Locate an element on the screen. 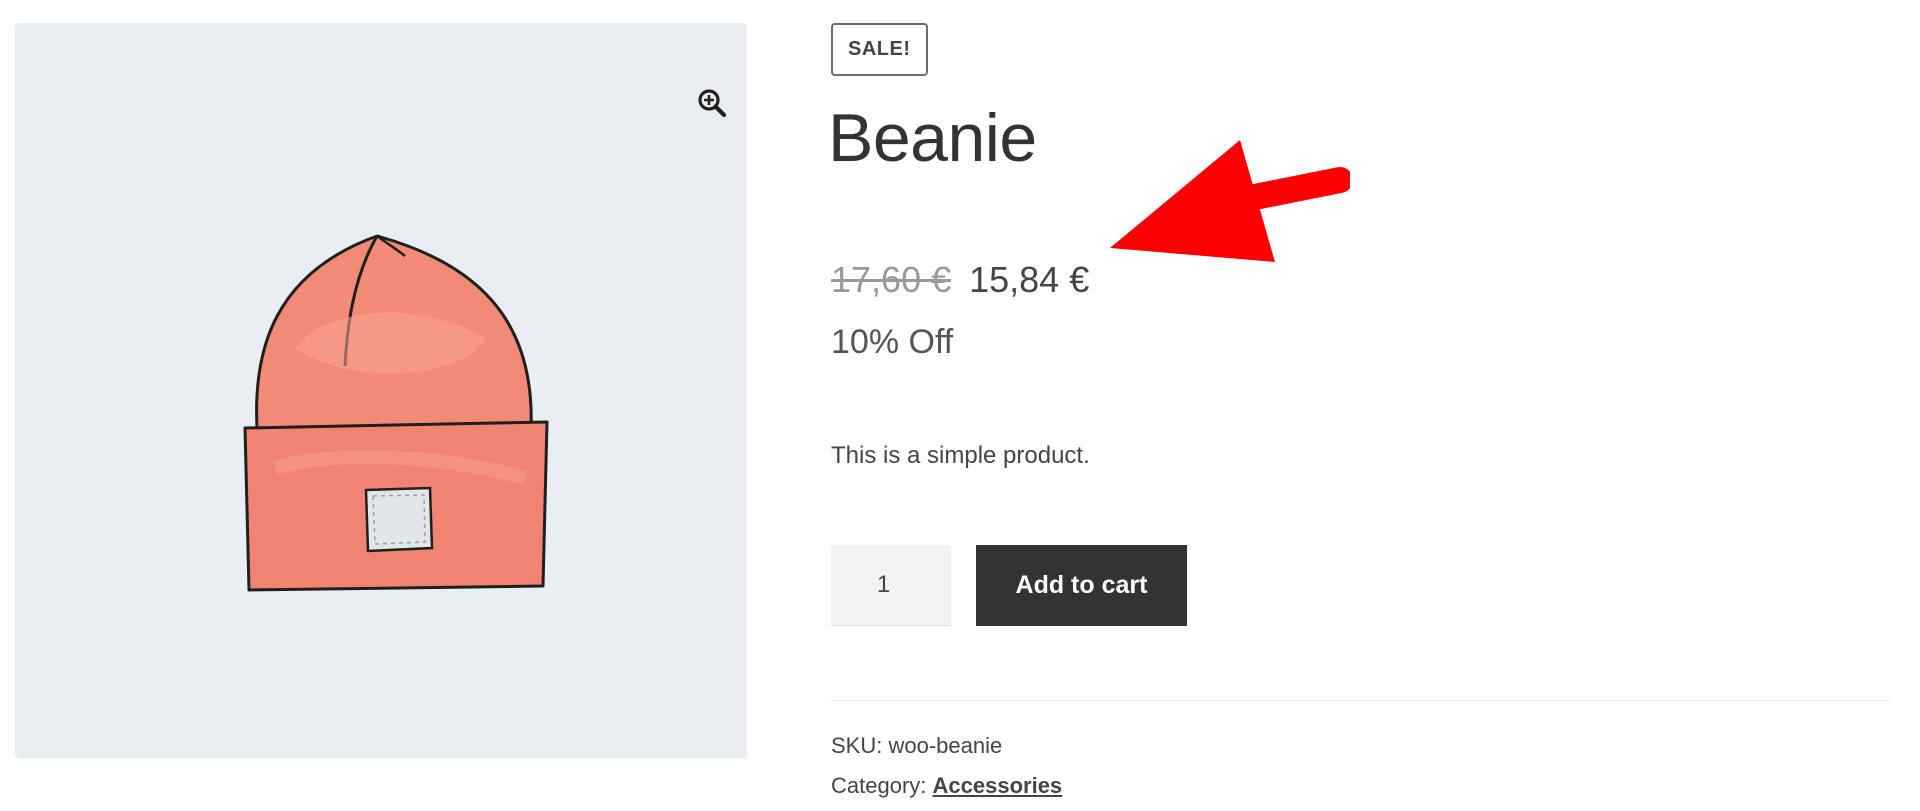 This screenshot has height=811, width=1920. zoom-button is located at coordinates (712, 103).